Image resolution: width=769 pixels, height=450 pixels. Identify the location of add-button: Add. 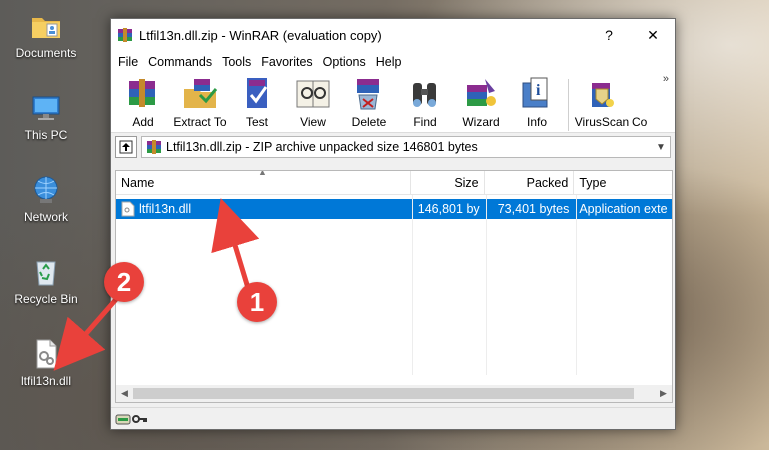
(143, 102).